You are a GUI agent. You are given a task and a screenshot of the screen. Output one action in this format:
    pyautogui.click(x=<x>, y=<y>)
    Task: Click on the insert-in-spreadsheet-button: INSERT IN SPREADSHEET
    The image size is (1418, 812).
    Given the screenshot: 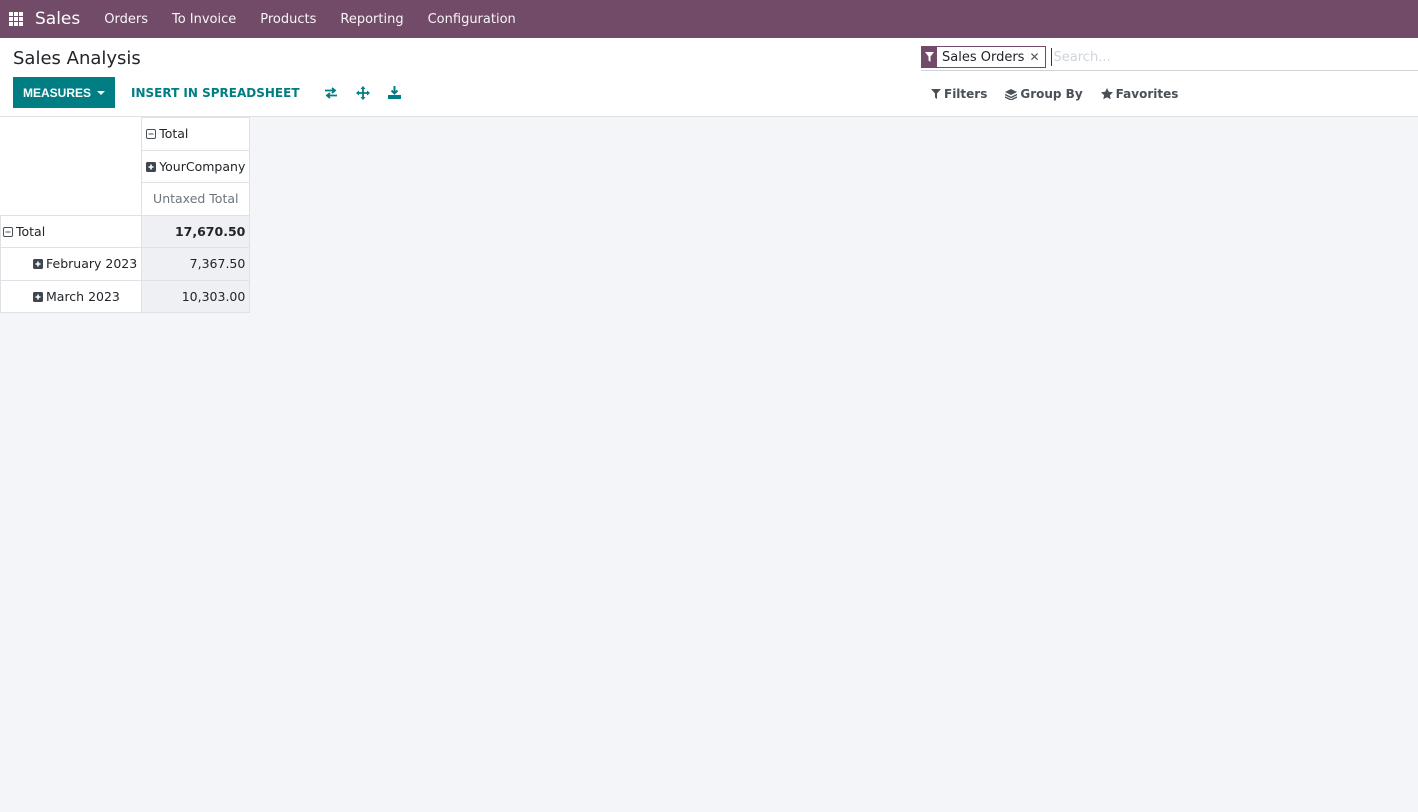 What is the action you would take?
    pyautogui.click(x=215, y=93)
    